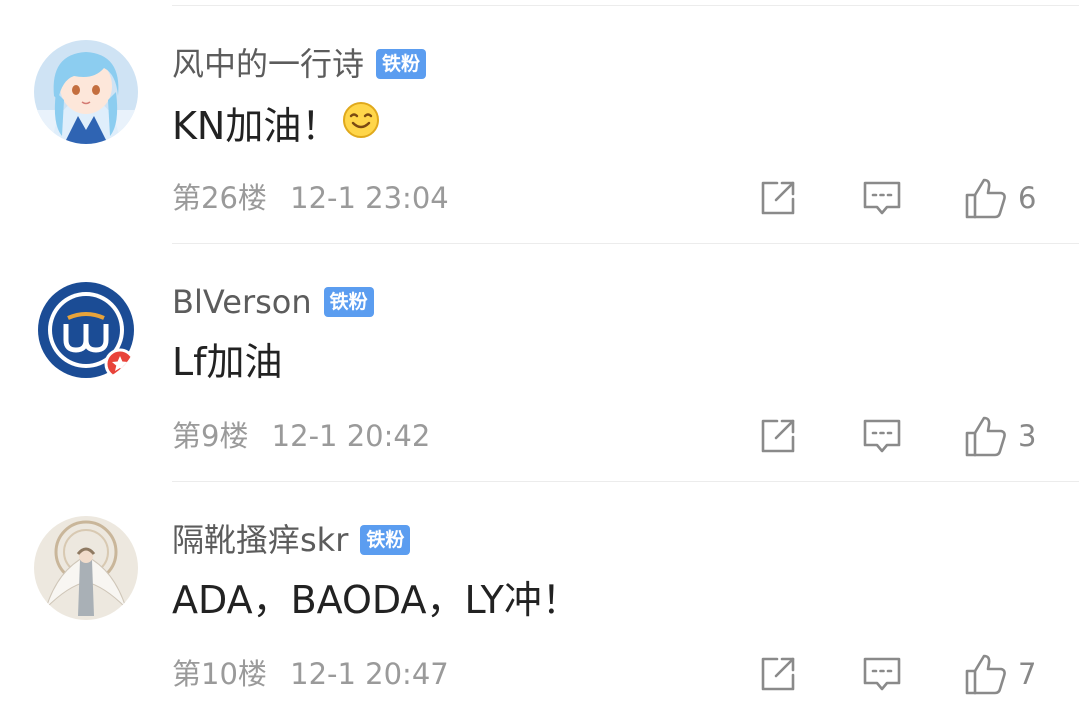  I want to click on like-button: 7, so click(1000, 674).